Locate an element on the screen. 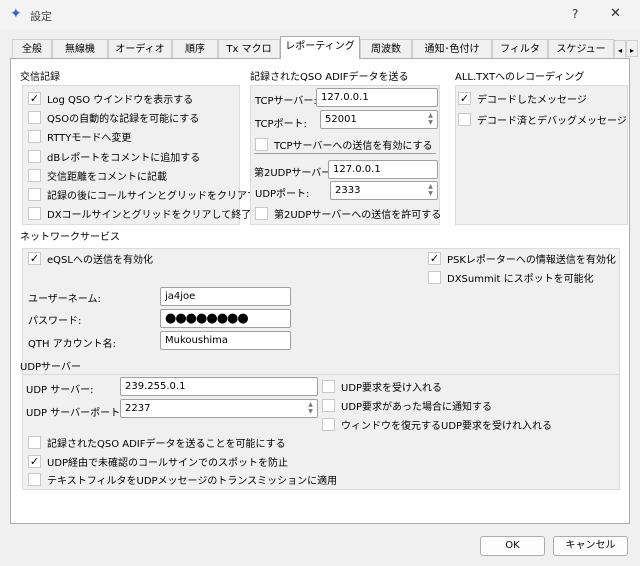  log-option-checkbox: dBレポートをコメントに追加する is located at coordinates (114, 156).